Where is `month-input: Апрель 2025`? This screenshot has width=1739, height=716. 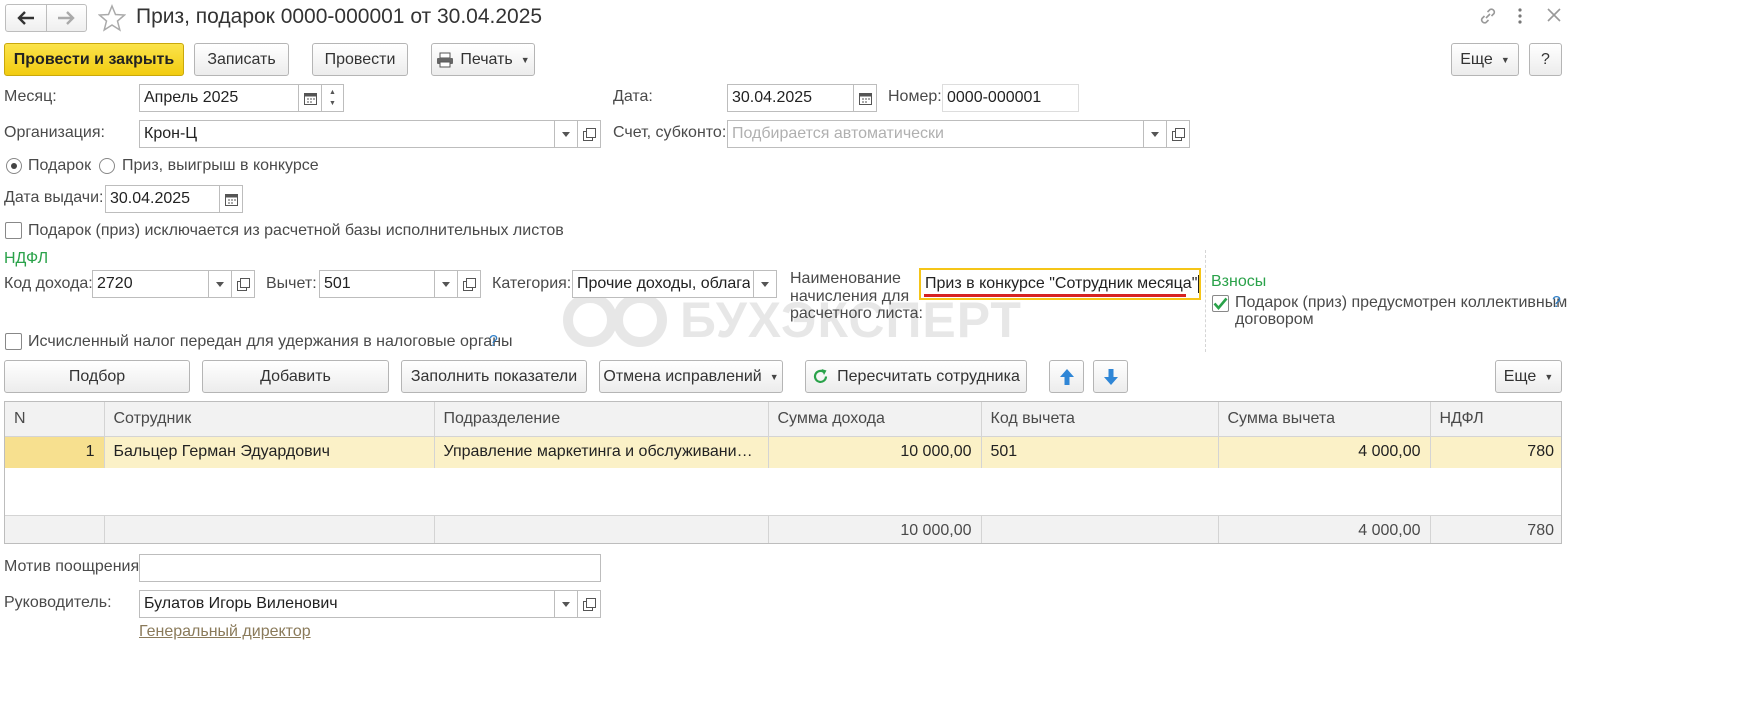 month-input: Апрель 2025 is located at coordinates (219, 98).